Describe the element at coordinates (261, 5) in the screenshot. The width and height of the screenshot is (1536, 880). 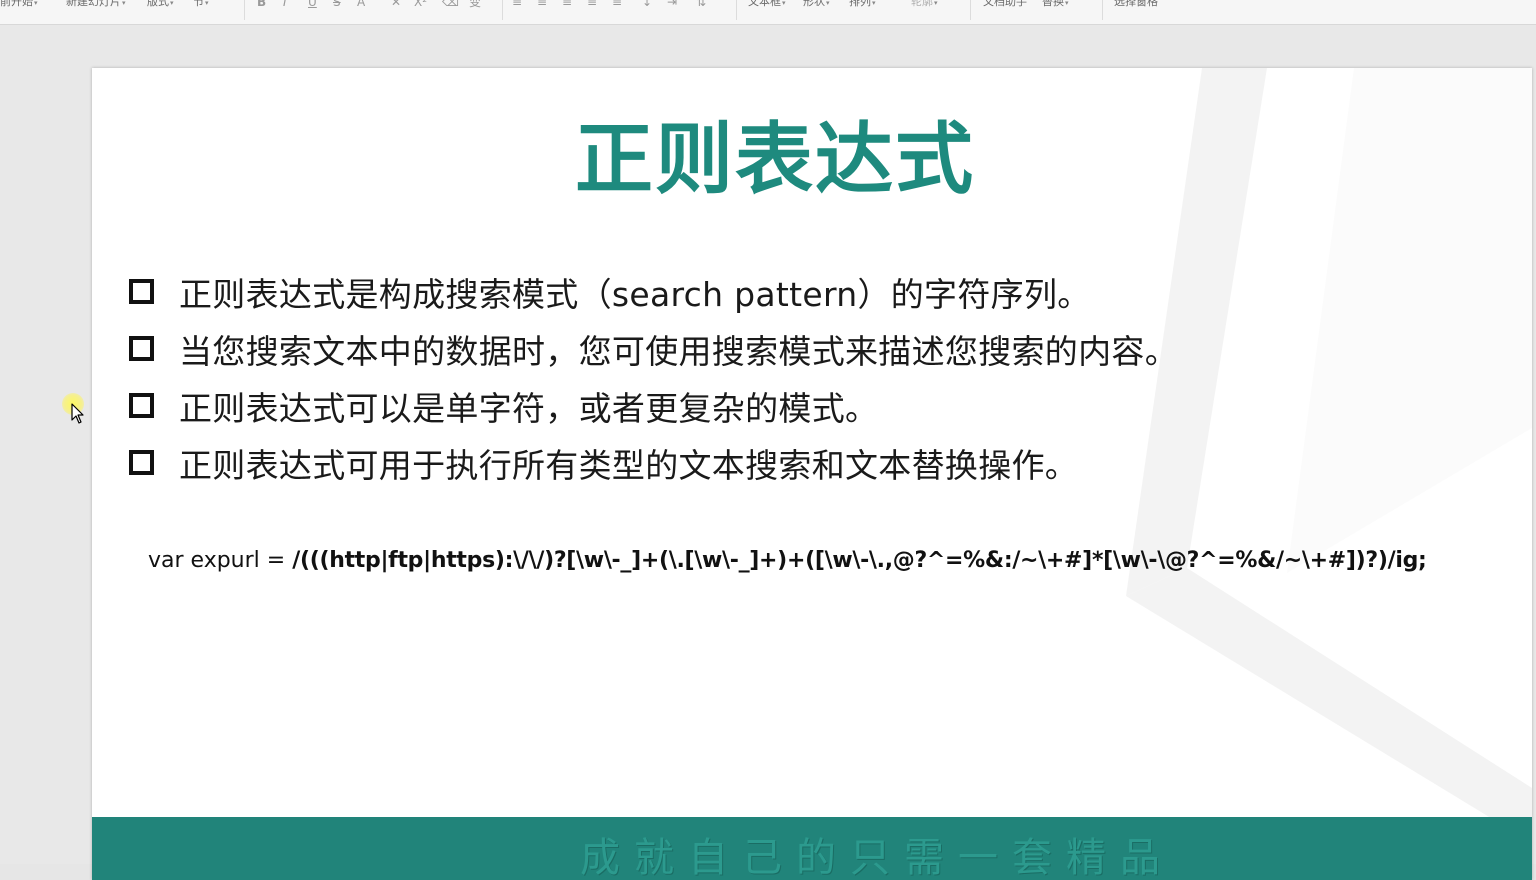
I see `bold-icon: B` at that location.